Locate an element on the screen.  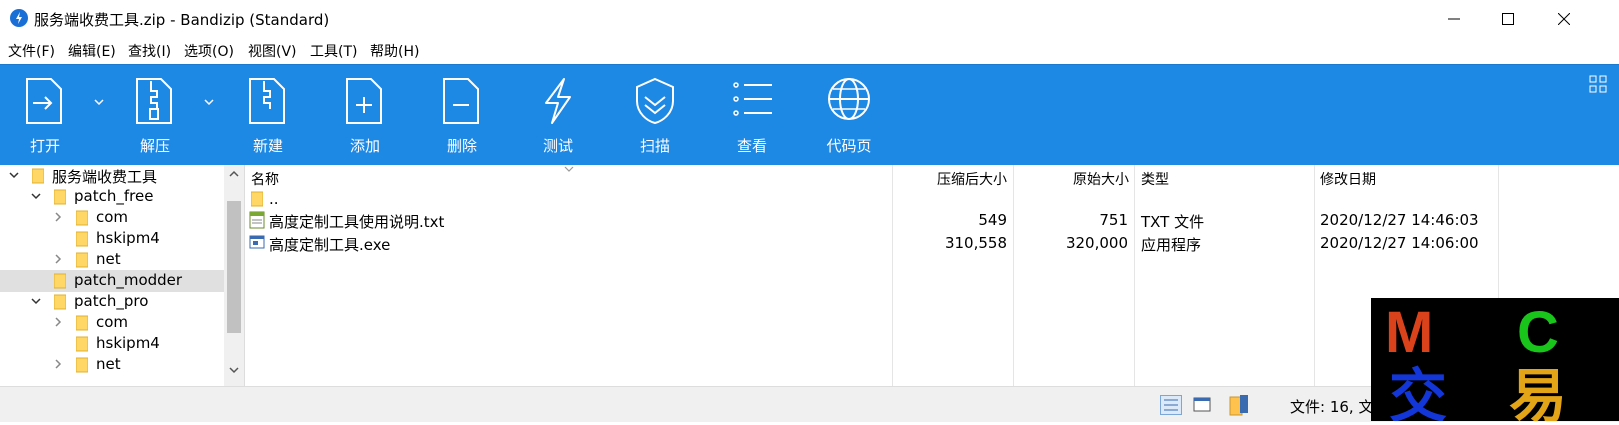
details-view-icon is located at coordinates (1171, 405).